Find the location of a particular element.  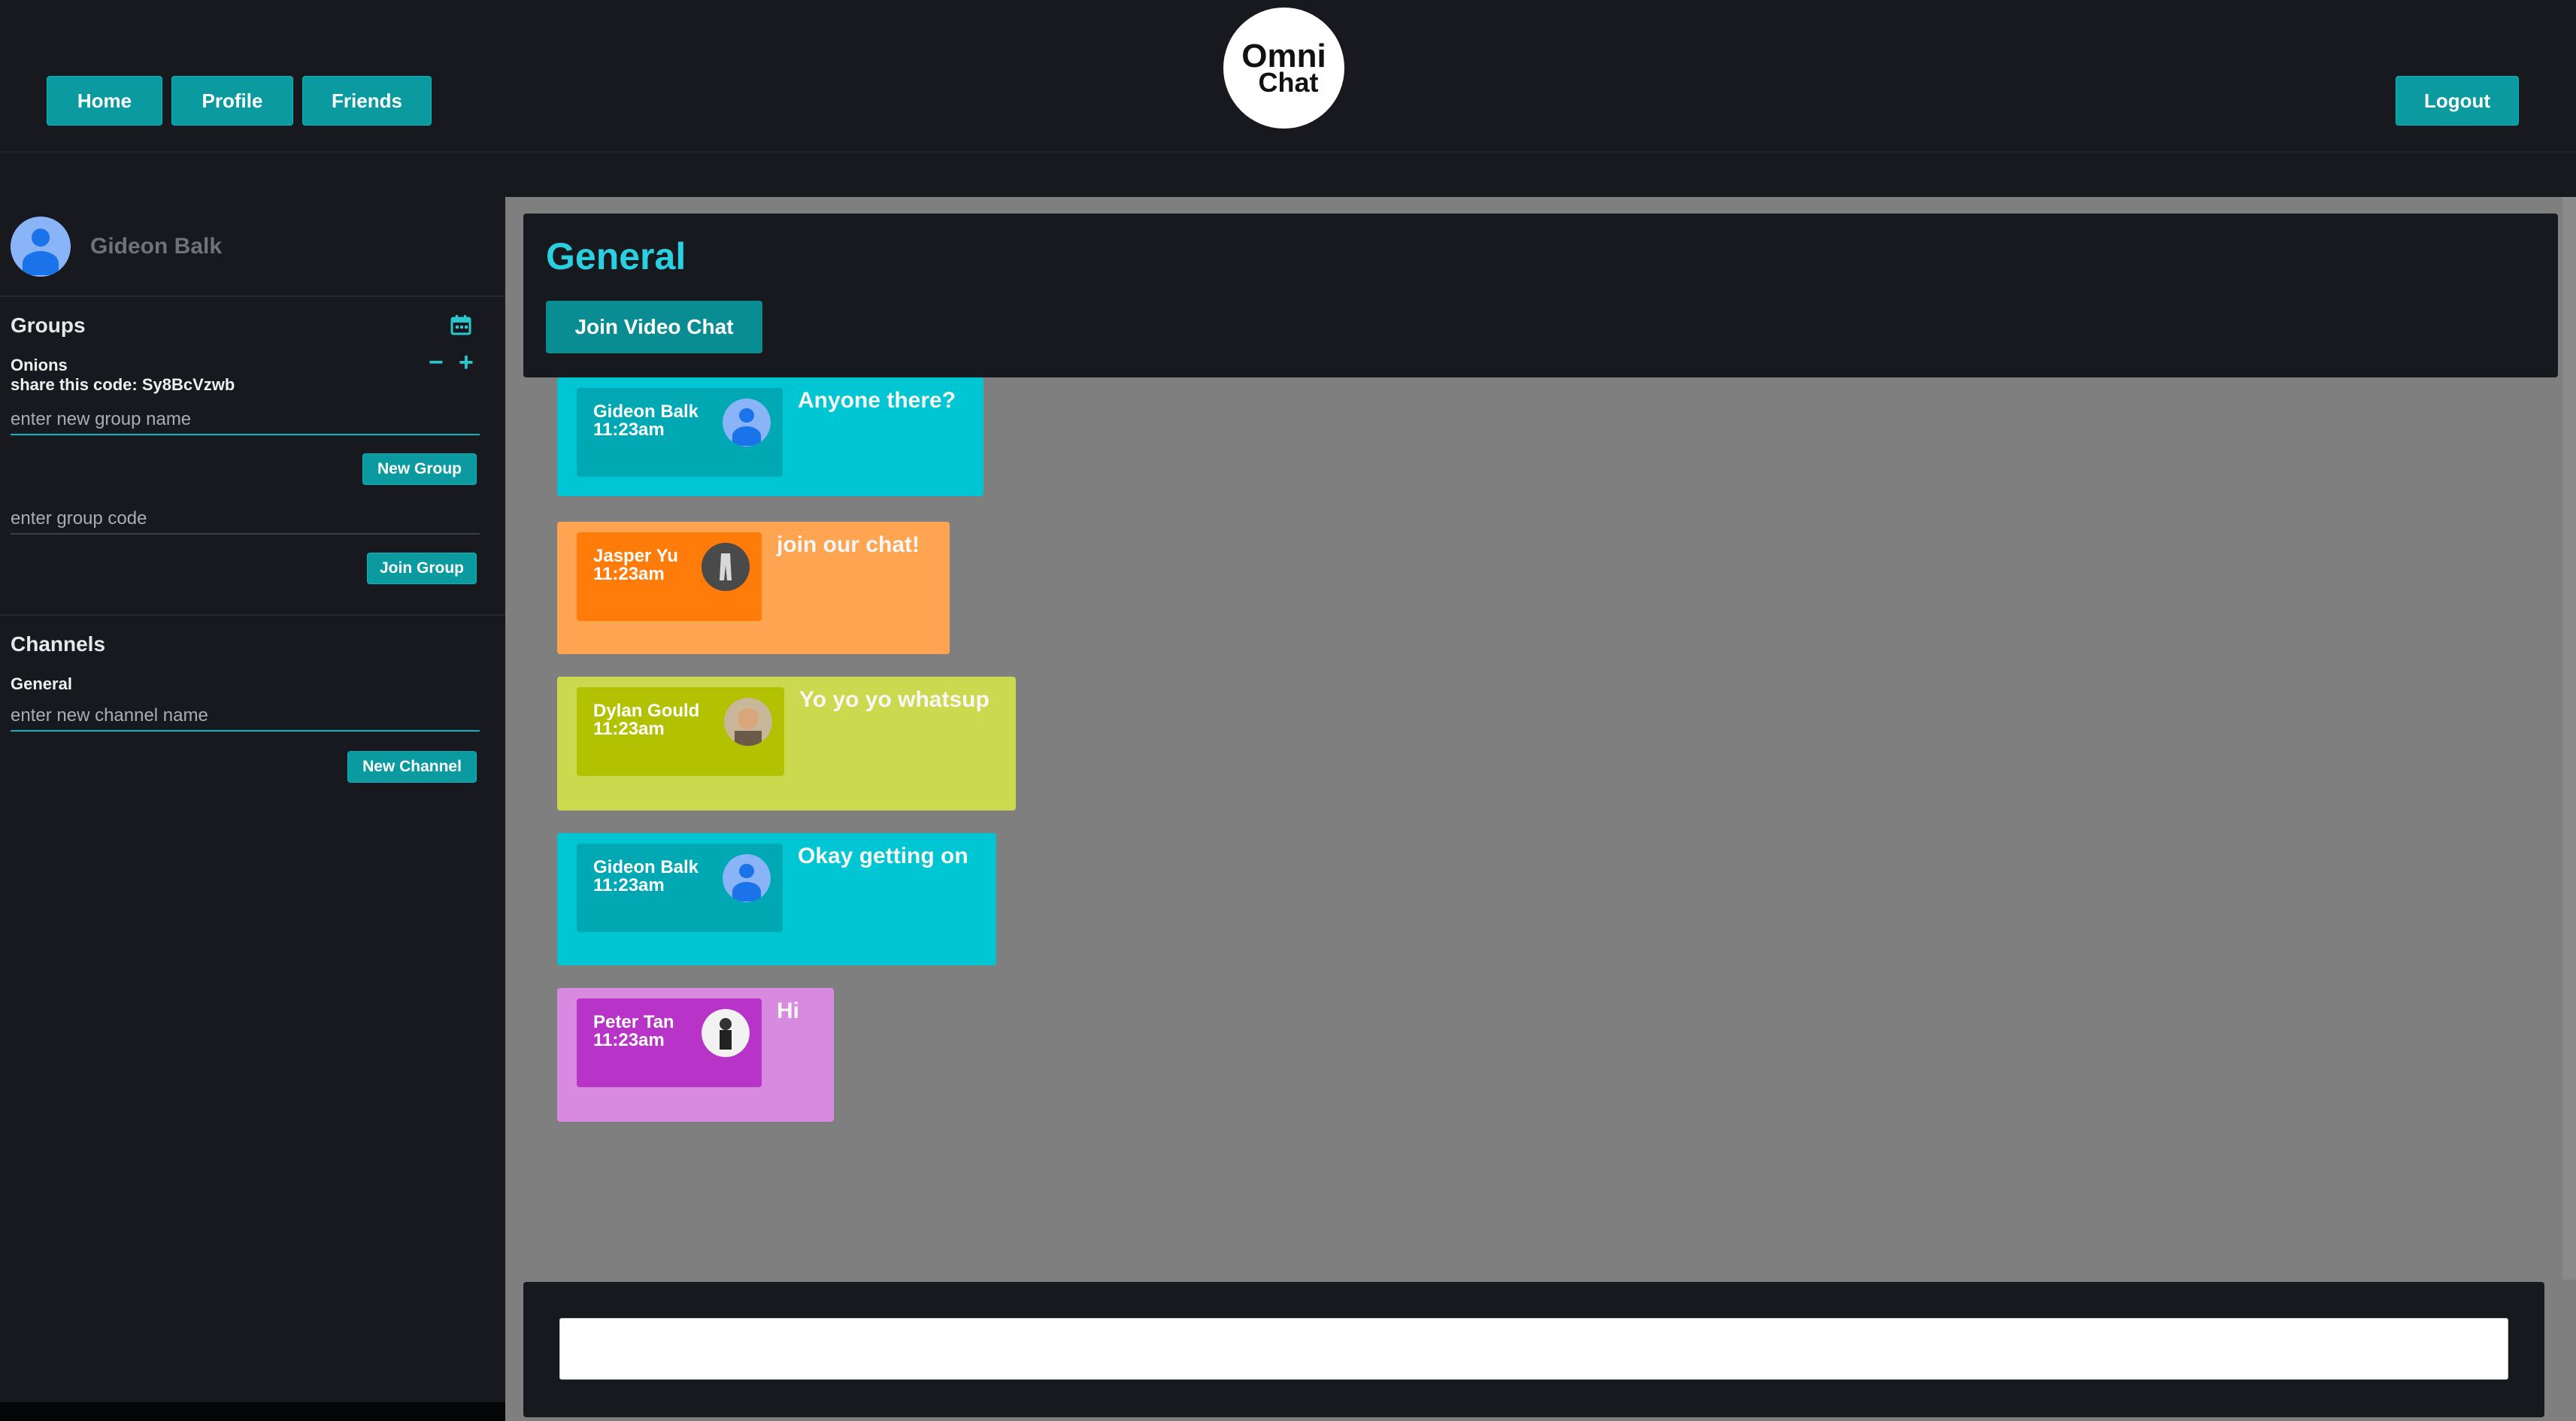

logo-text-line2: Chat is located at coordinates (1288, 82).